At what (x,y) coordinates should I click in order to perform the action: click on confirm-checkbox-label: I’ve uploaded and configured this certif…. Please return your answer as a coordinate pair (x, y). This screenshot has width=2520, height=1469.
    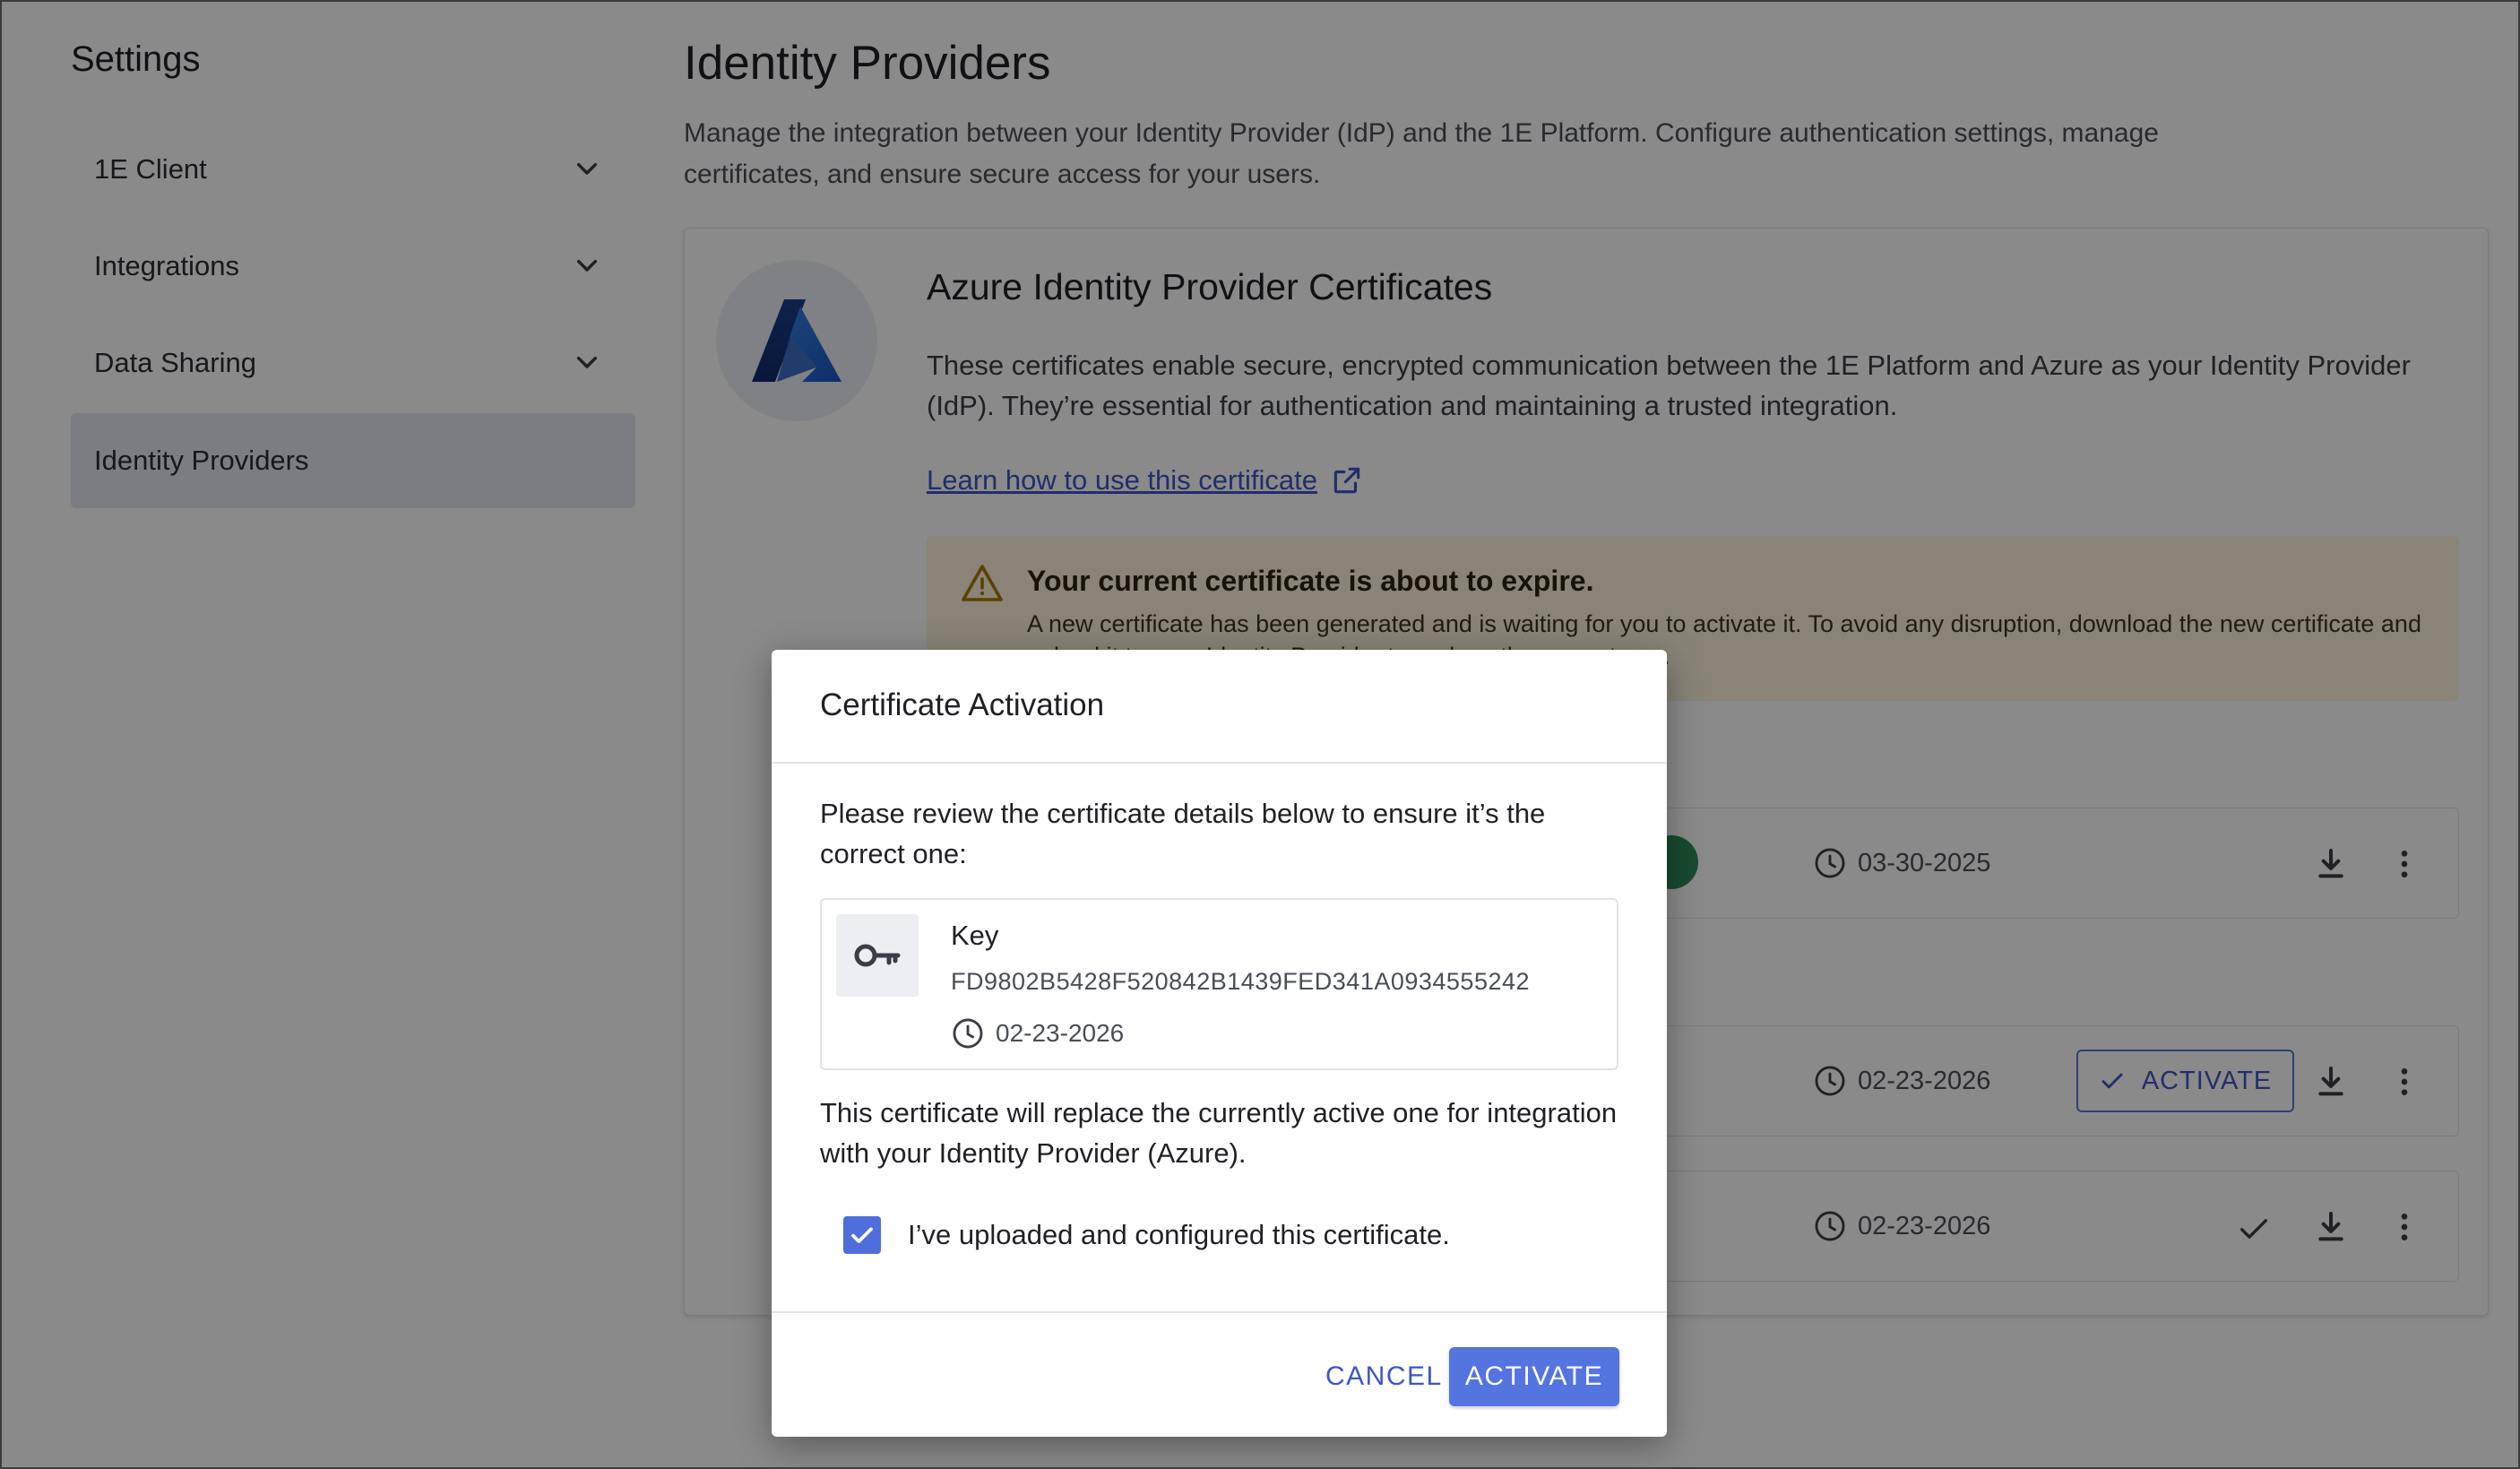
    Looking at the image, I should click on (1179, 1234).